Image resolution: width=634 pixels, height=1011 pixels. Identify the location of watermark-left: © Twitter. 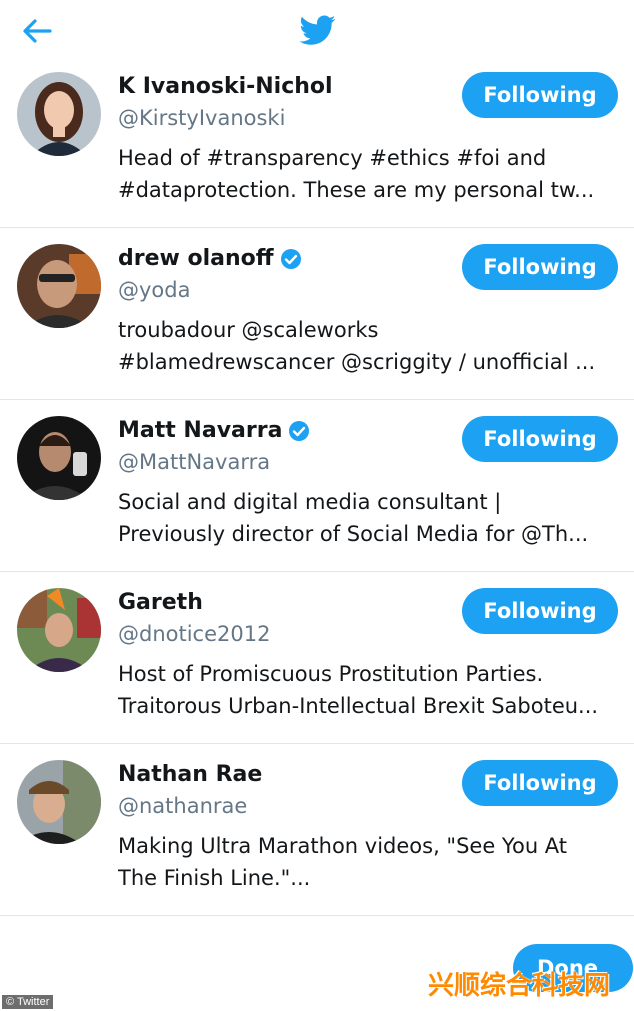
(28, 1002).